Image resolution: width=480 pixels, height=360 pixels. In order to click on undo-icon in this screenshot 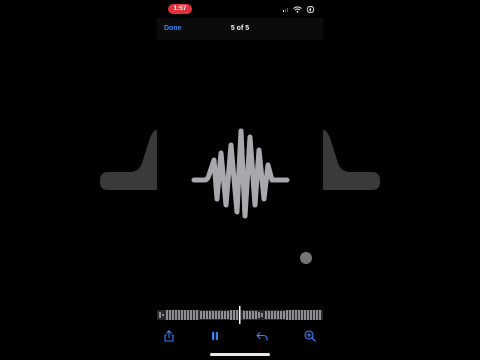, I will do `click(262, 336)`.